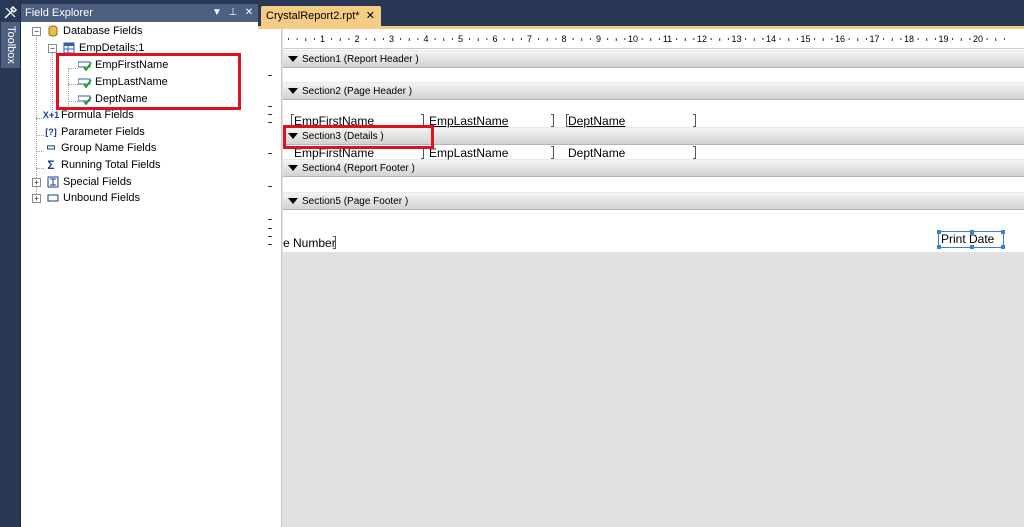  I want to click on header-field-emp-last-name: EmpLastName, so click(491, 121).